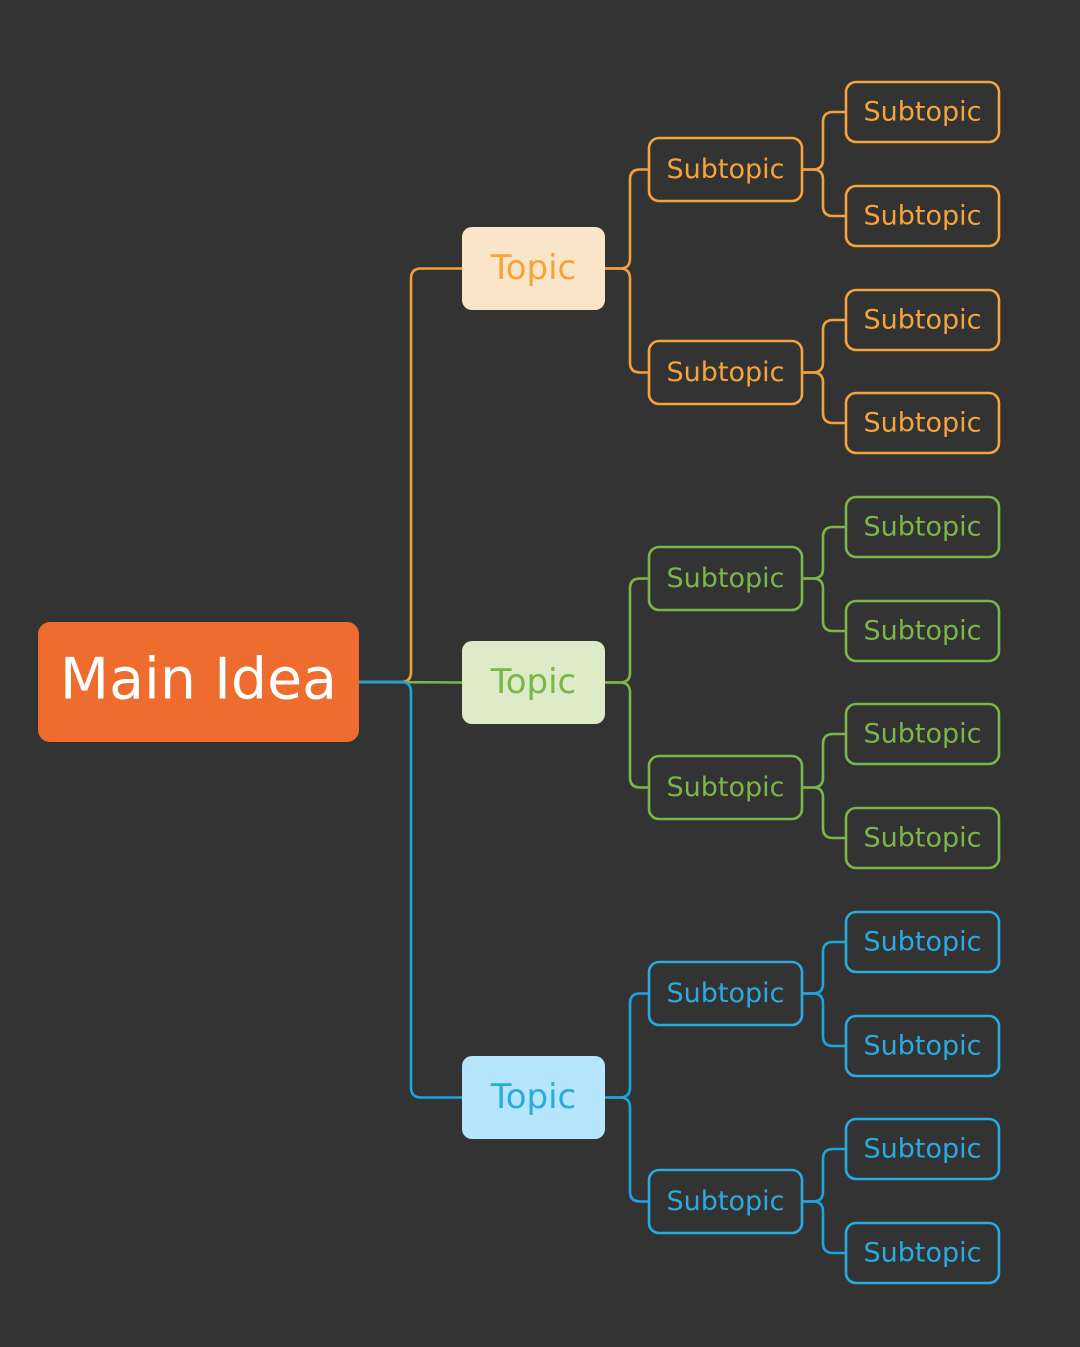 The width and height of the screenshot is (1080, 1347). I want to click on subtopic-leaf-branch-green-1-1-label: Subtopic, so click(923, 838).